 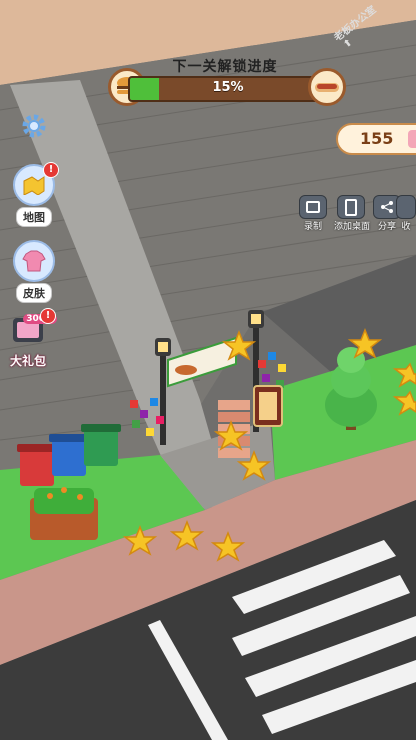 I want to click on confetti-right, so click(x=272, y=370).